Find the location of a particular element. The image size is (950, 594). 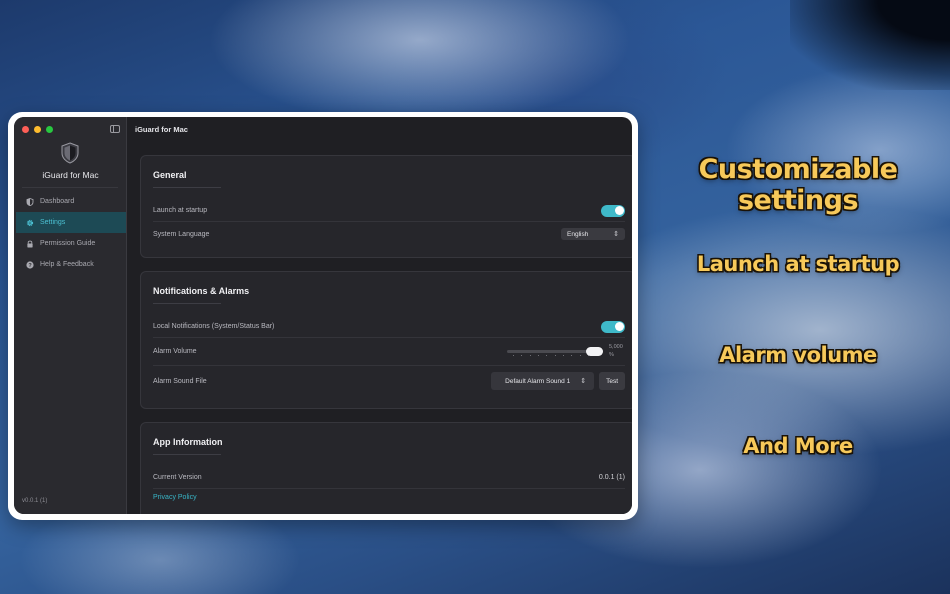

shield-icon is located at coordinates (30, 201).